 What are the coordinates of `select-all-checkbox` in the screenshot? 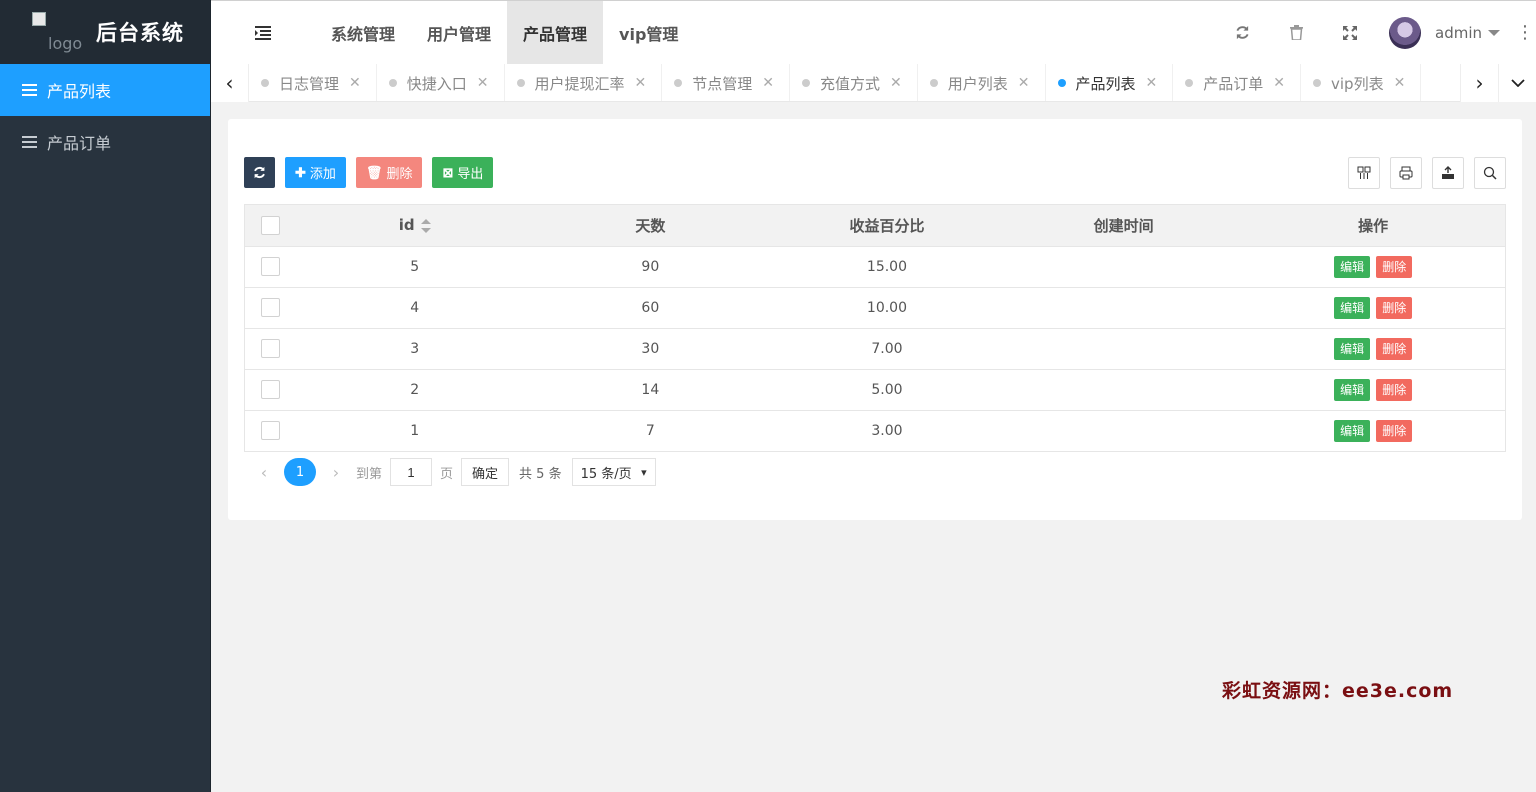 It's located at (271, 225).